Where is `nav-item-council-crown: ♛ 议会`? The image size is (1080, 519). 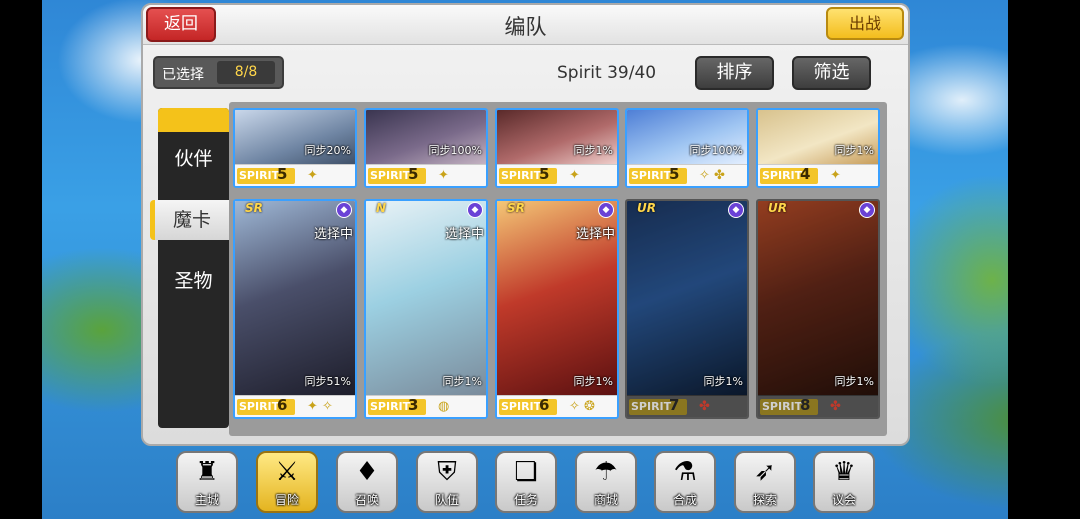 nav-item-council-crown: ♛ 议会 is located at coordinates (844, 482).